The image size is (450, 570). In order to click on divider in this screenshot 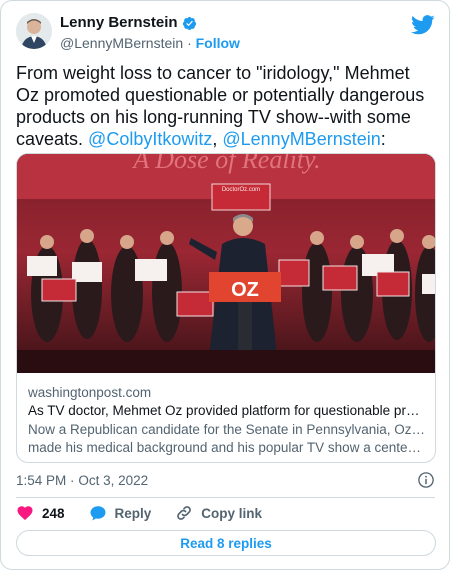, I will do `click(225, 497)`.